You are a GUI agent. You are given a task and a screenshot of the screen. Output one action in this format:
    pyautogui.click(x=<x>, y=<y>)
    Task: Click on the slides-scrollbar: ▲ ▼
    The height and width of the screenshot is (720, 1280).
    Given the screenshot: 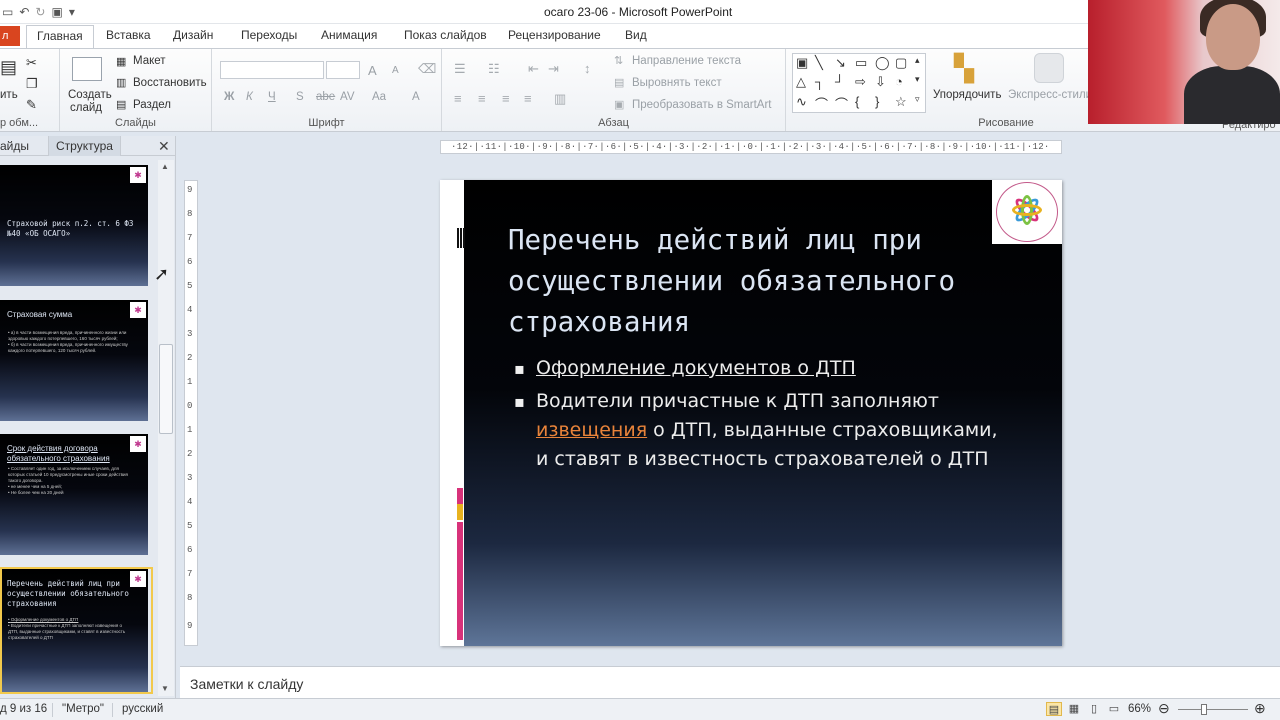 What is the action you would take?
    pyautogui.click(x=166, y=428)
    